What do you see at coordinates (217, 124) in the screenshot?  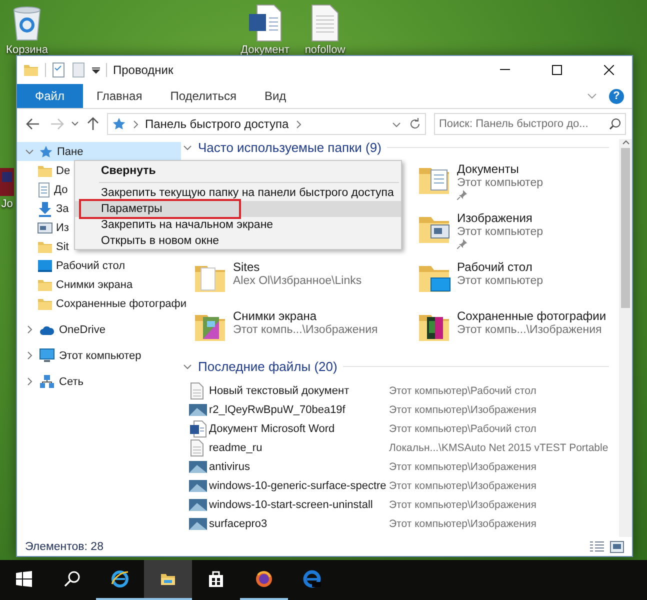 I see `address-path: Панель быстрого доступа` at bounding box center [217, 124].